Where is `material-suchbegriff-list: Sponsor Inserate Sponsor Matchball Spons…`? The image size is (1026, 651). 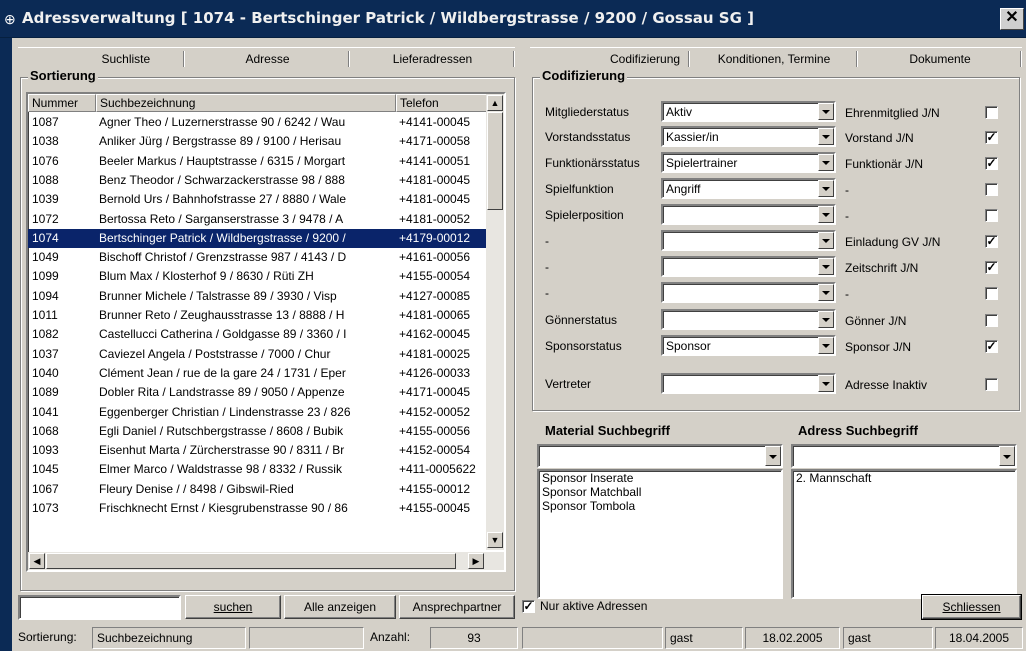 material-suchbegriff-list: Sponsor Inserate Sponsor Matchball Spons… is located at coordinates (660, 534).